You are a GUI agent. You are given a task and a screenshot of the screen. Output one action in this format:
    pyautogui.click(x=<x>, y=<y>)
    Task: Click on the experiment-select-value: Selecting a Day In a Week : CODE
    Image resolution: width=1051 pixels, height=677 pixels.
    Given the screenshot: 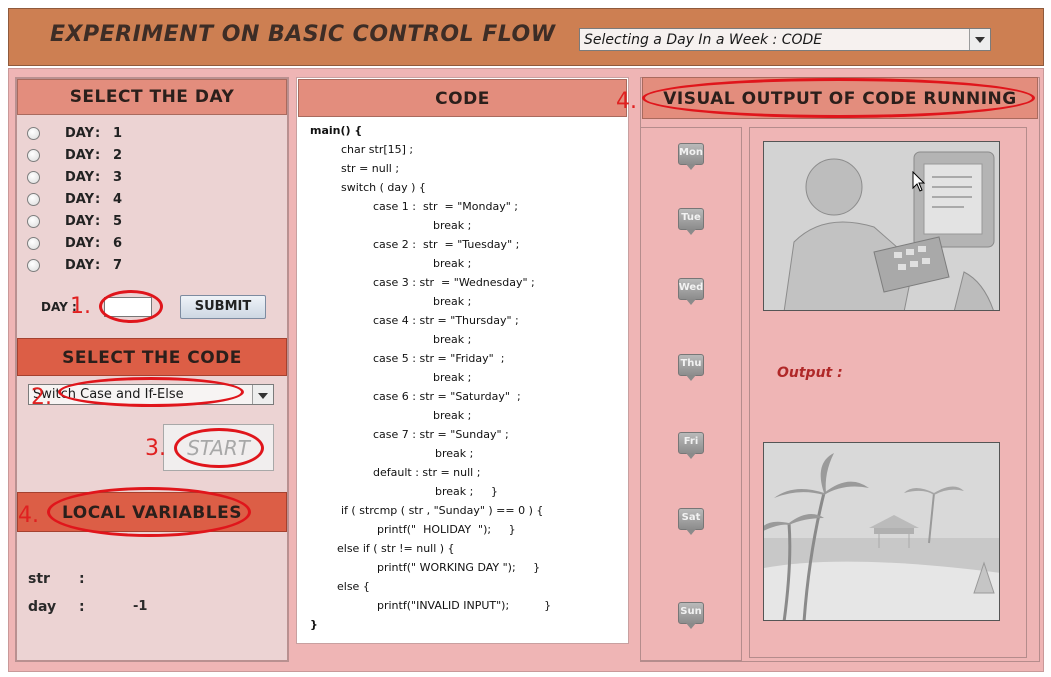 What is the action you would take?
    pyautogui.click(x=703, y=40)
    